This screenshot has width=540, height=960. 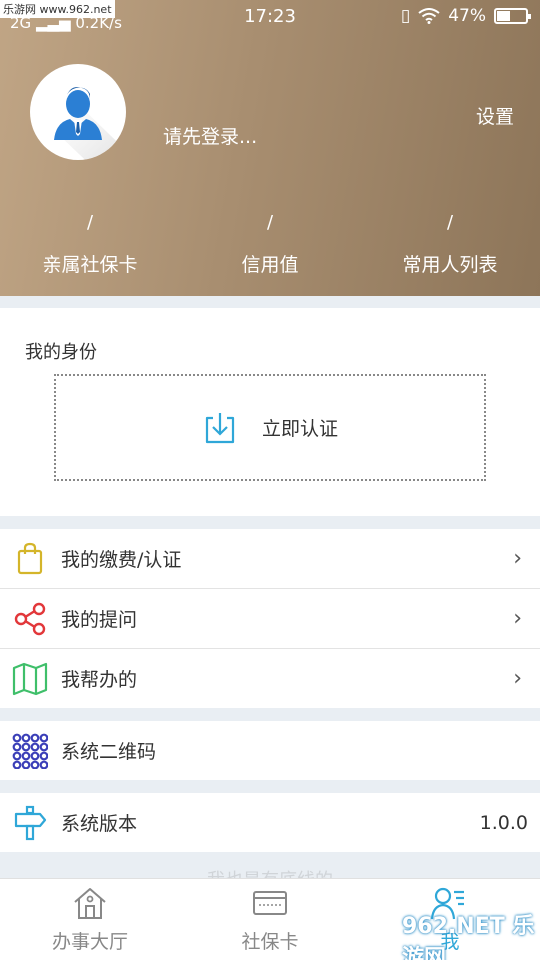 I want to click on battery-percent: 47%, so click(x=467, y=16).